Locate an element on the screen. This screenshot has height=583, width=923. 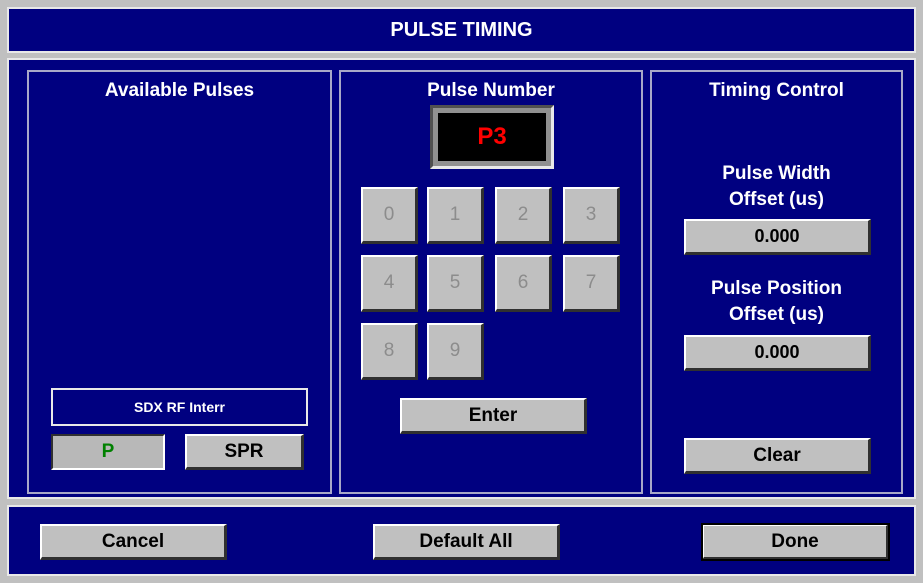
enter-label: Enter is located at coordinates (493, 415).